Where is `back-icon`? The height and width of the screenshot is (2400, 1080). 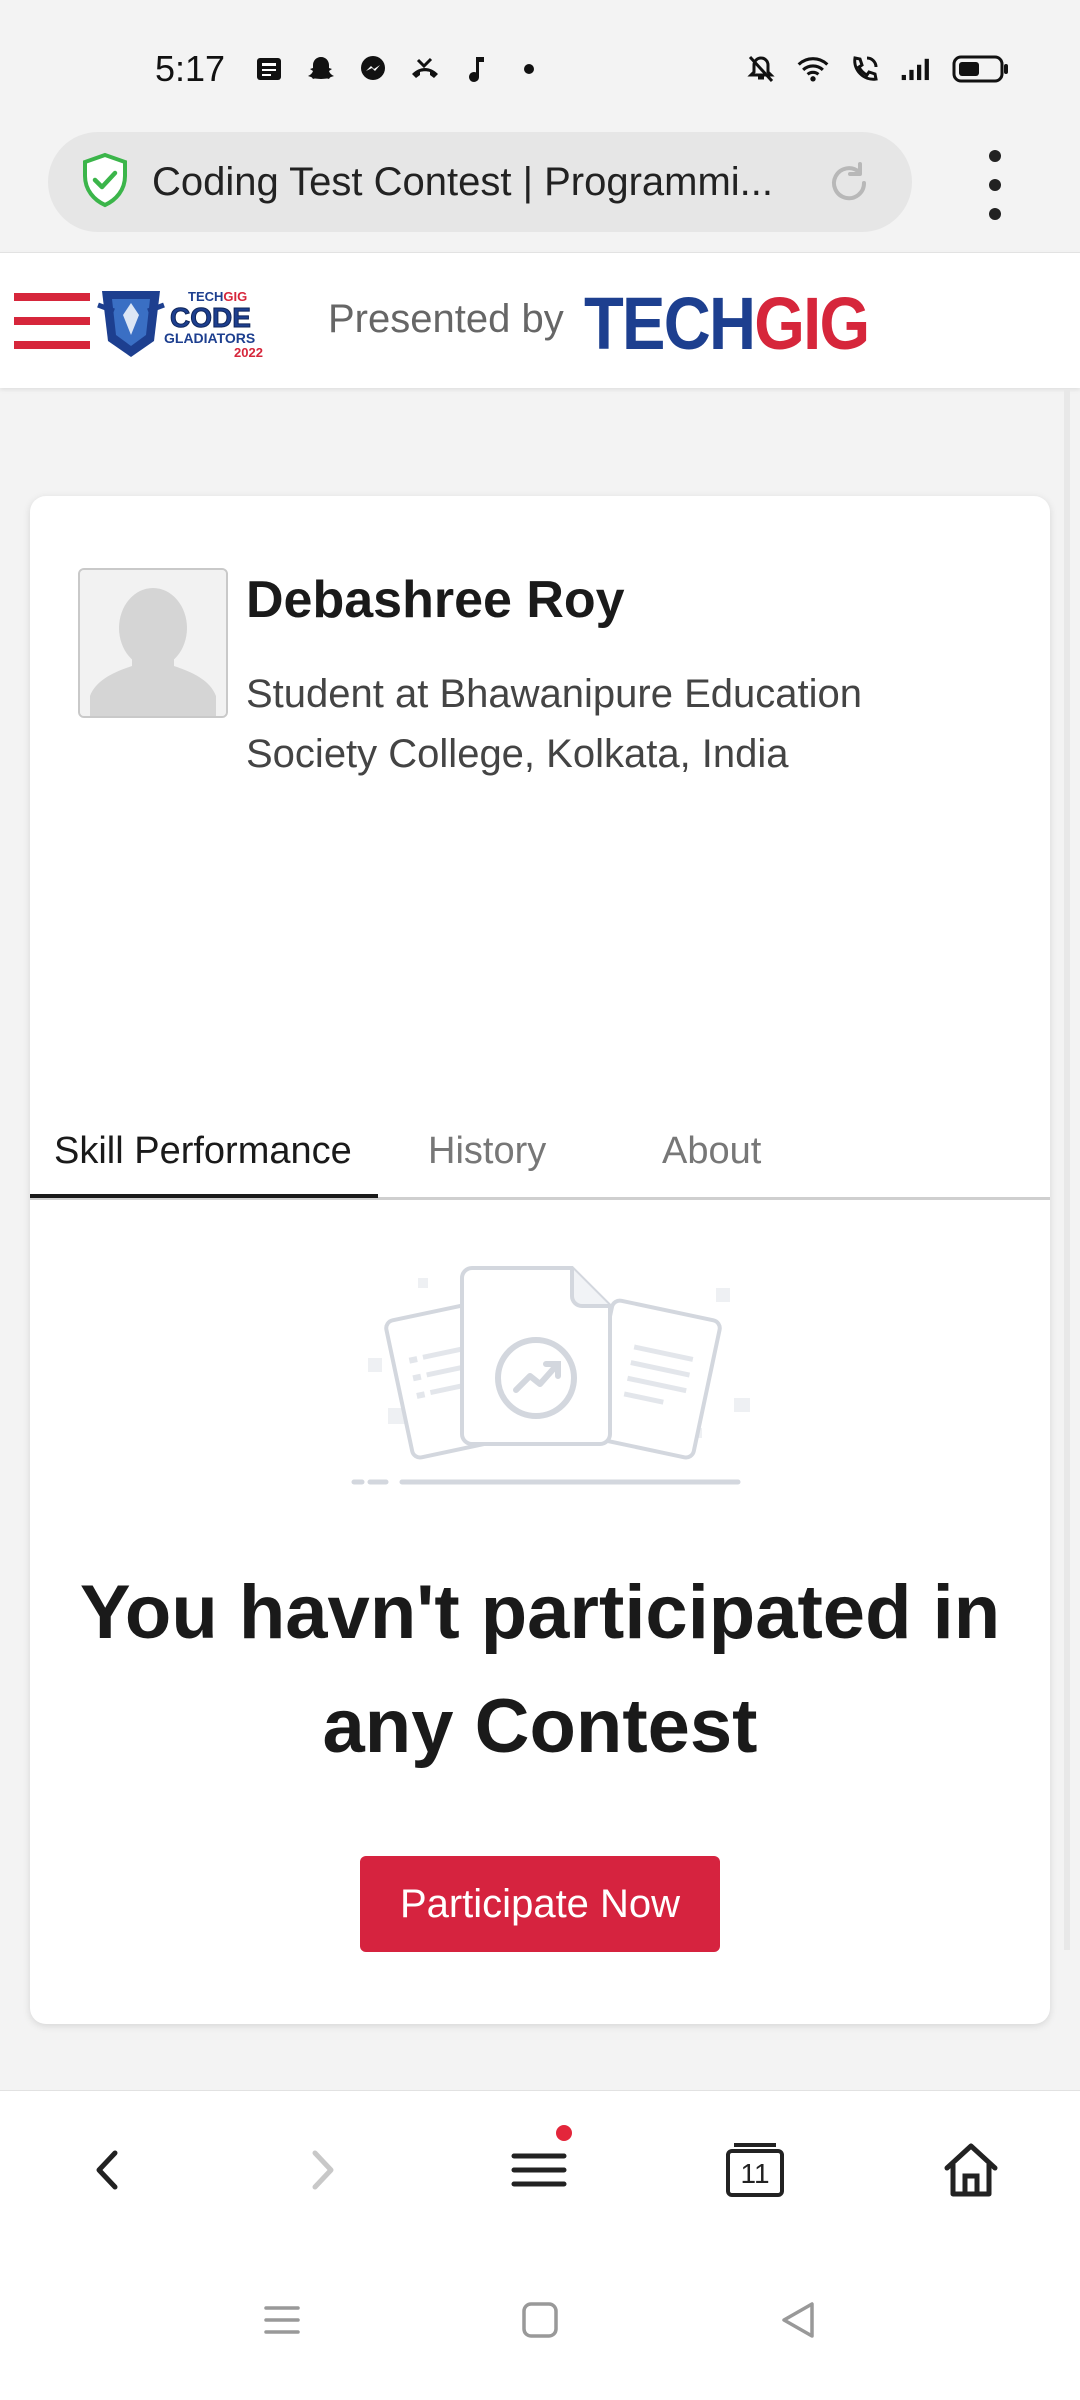 back-icon is located at coordinates (107, 2170).